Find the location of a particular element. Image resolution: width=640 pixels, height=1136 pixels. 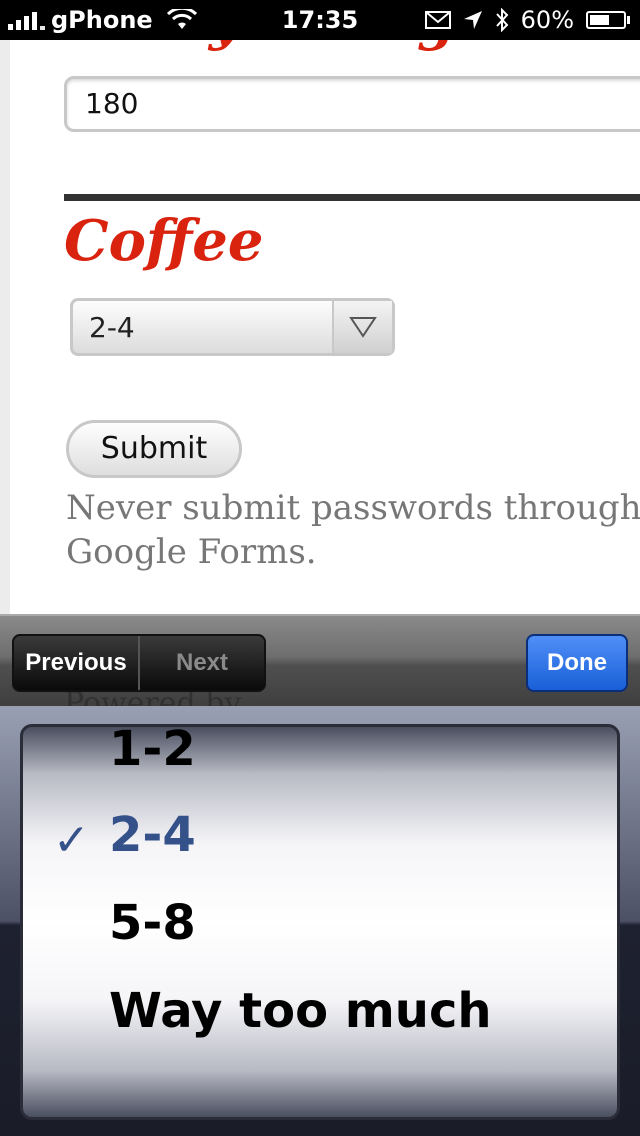

section-divider is located at coordinates (352, 197).